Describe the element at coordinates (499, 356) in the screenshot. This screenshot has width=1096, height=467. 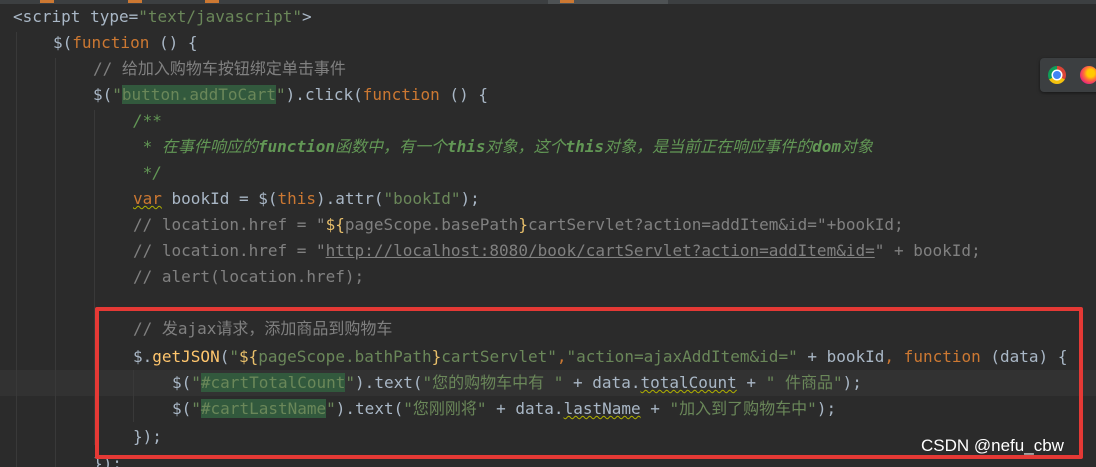
I see `code-token: cartServlet"` at that location.